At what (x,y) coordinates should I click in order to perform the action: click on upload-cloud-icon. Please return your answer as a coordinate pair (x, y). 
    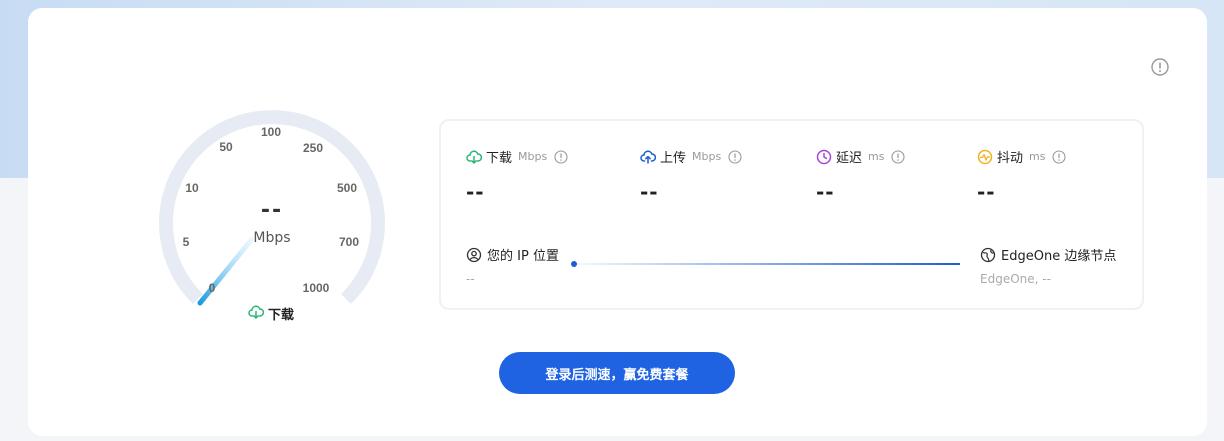
    Looking at the image, I should click on (648, 157).